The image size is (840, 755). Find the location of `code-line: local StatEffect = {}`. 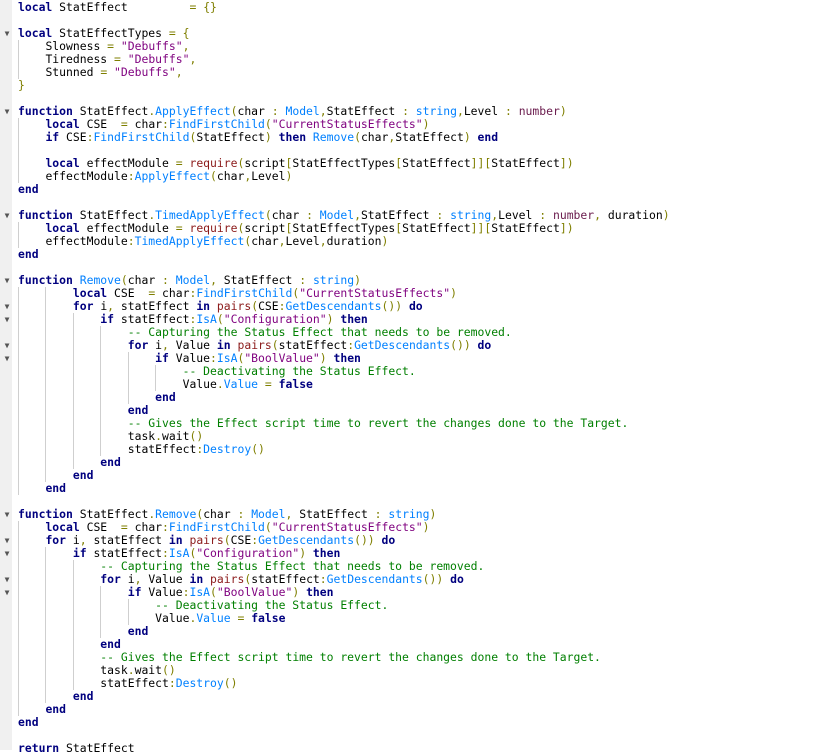

code-line: local StatEffect = {} is located at coordinates (344, 7).